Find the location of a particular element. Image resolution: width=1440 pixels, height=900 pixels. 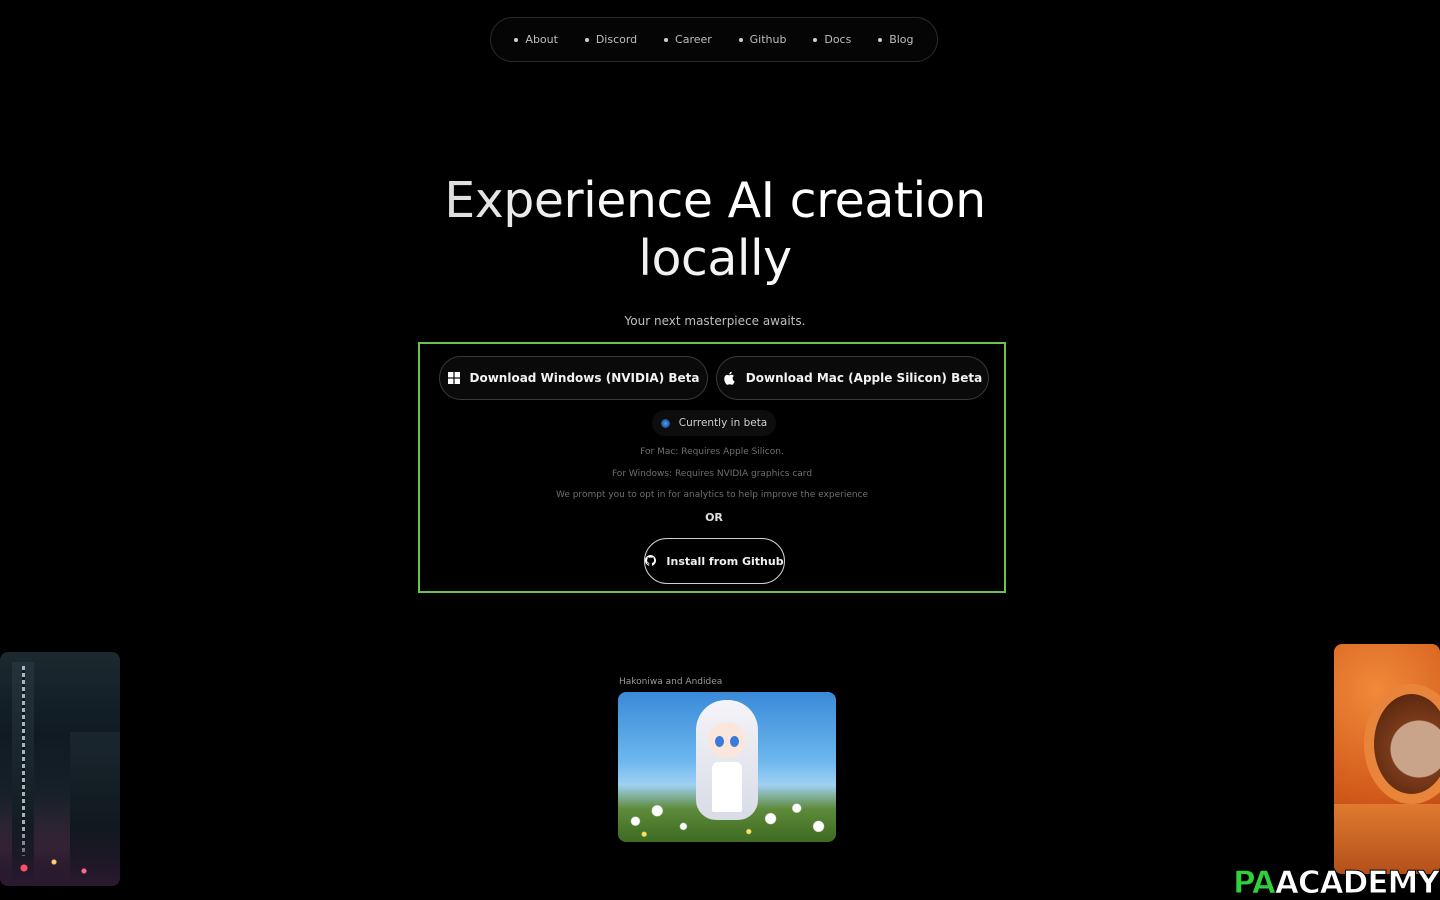

hero-subtitle: Your next masterpiece awaits. is located at coordinates (715, 321).